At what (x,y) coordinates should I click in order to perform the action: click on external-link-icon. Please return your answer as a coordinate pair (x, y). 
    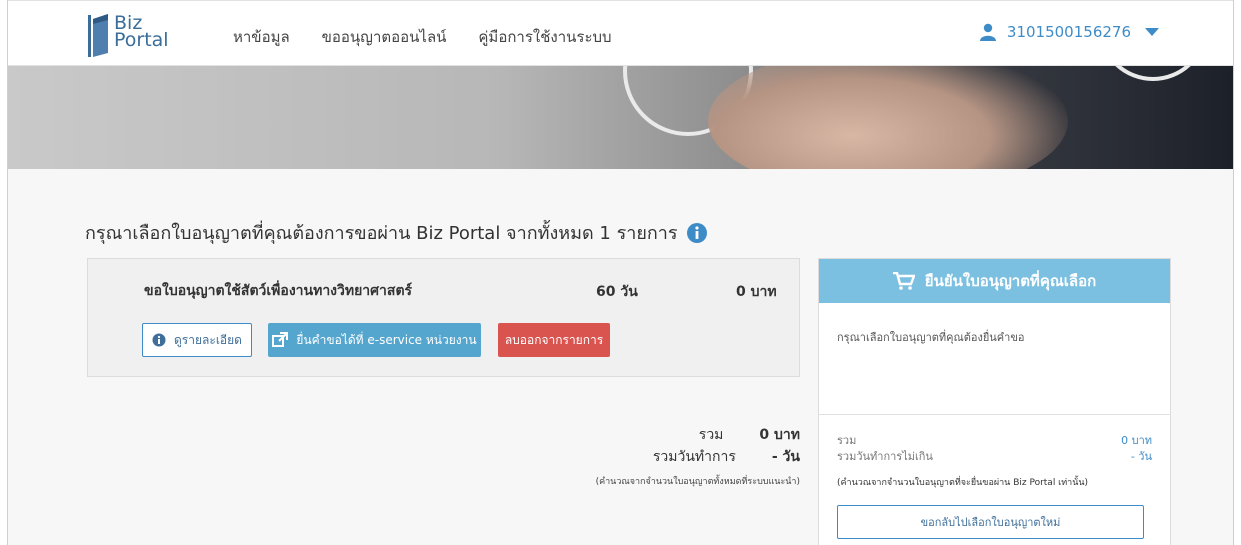
    Looking at the image, I should click on (280, 339).